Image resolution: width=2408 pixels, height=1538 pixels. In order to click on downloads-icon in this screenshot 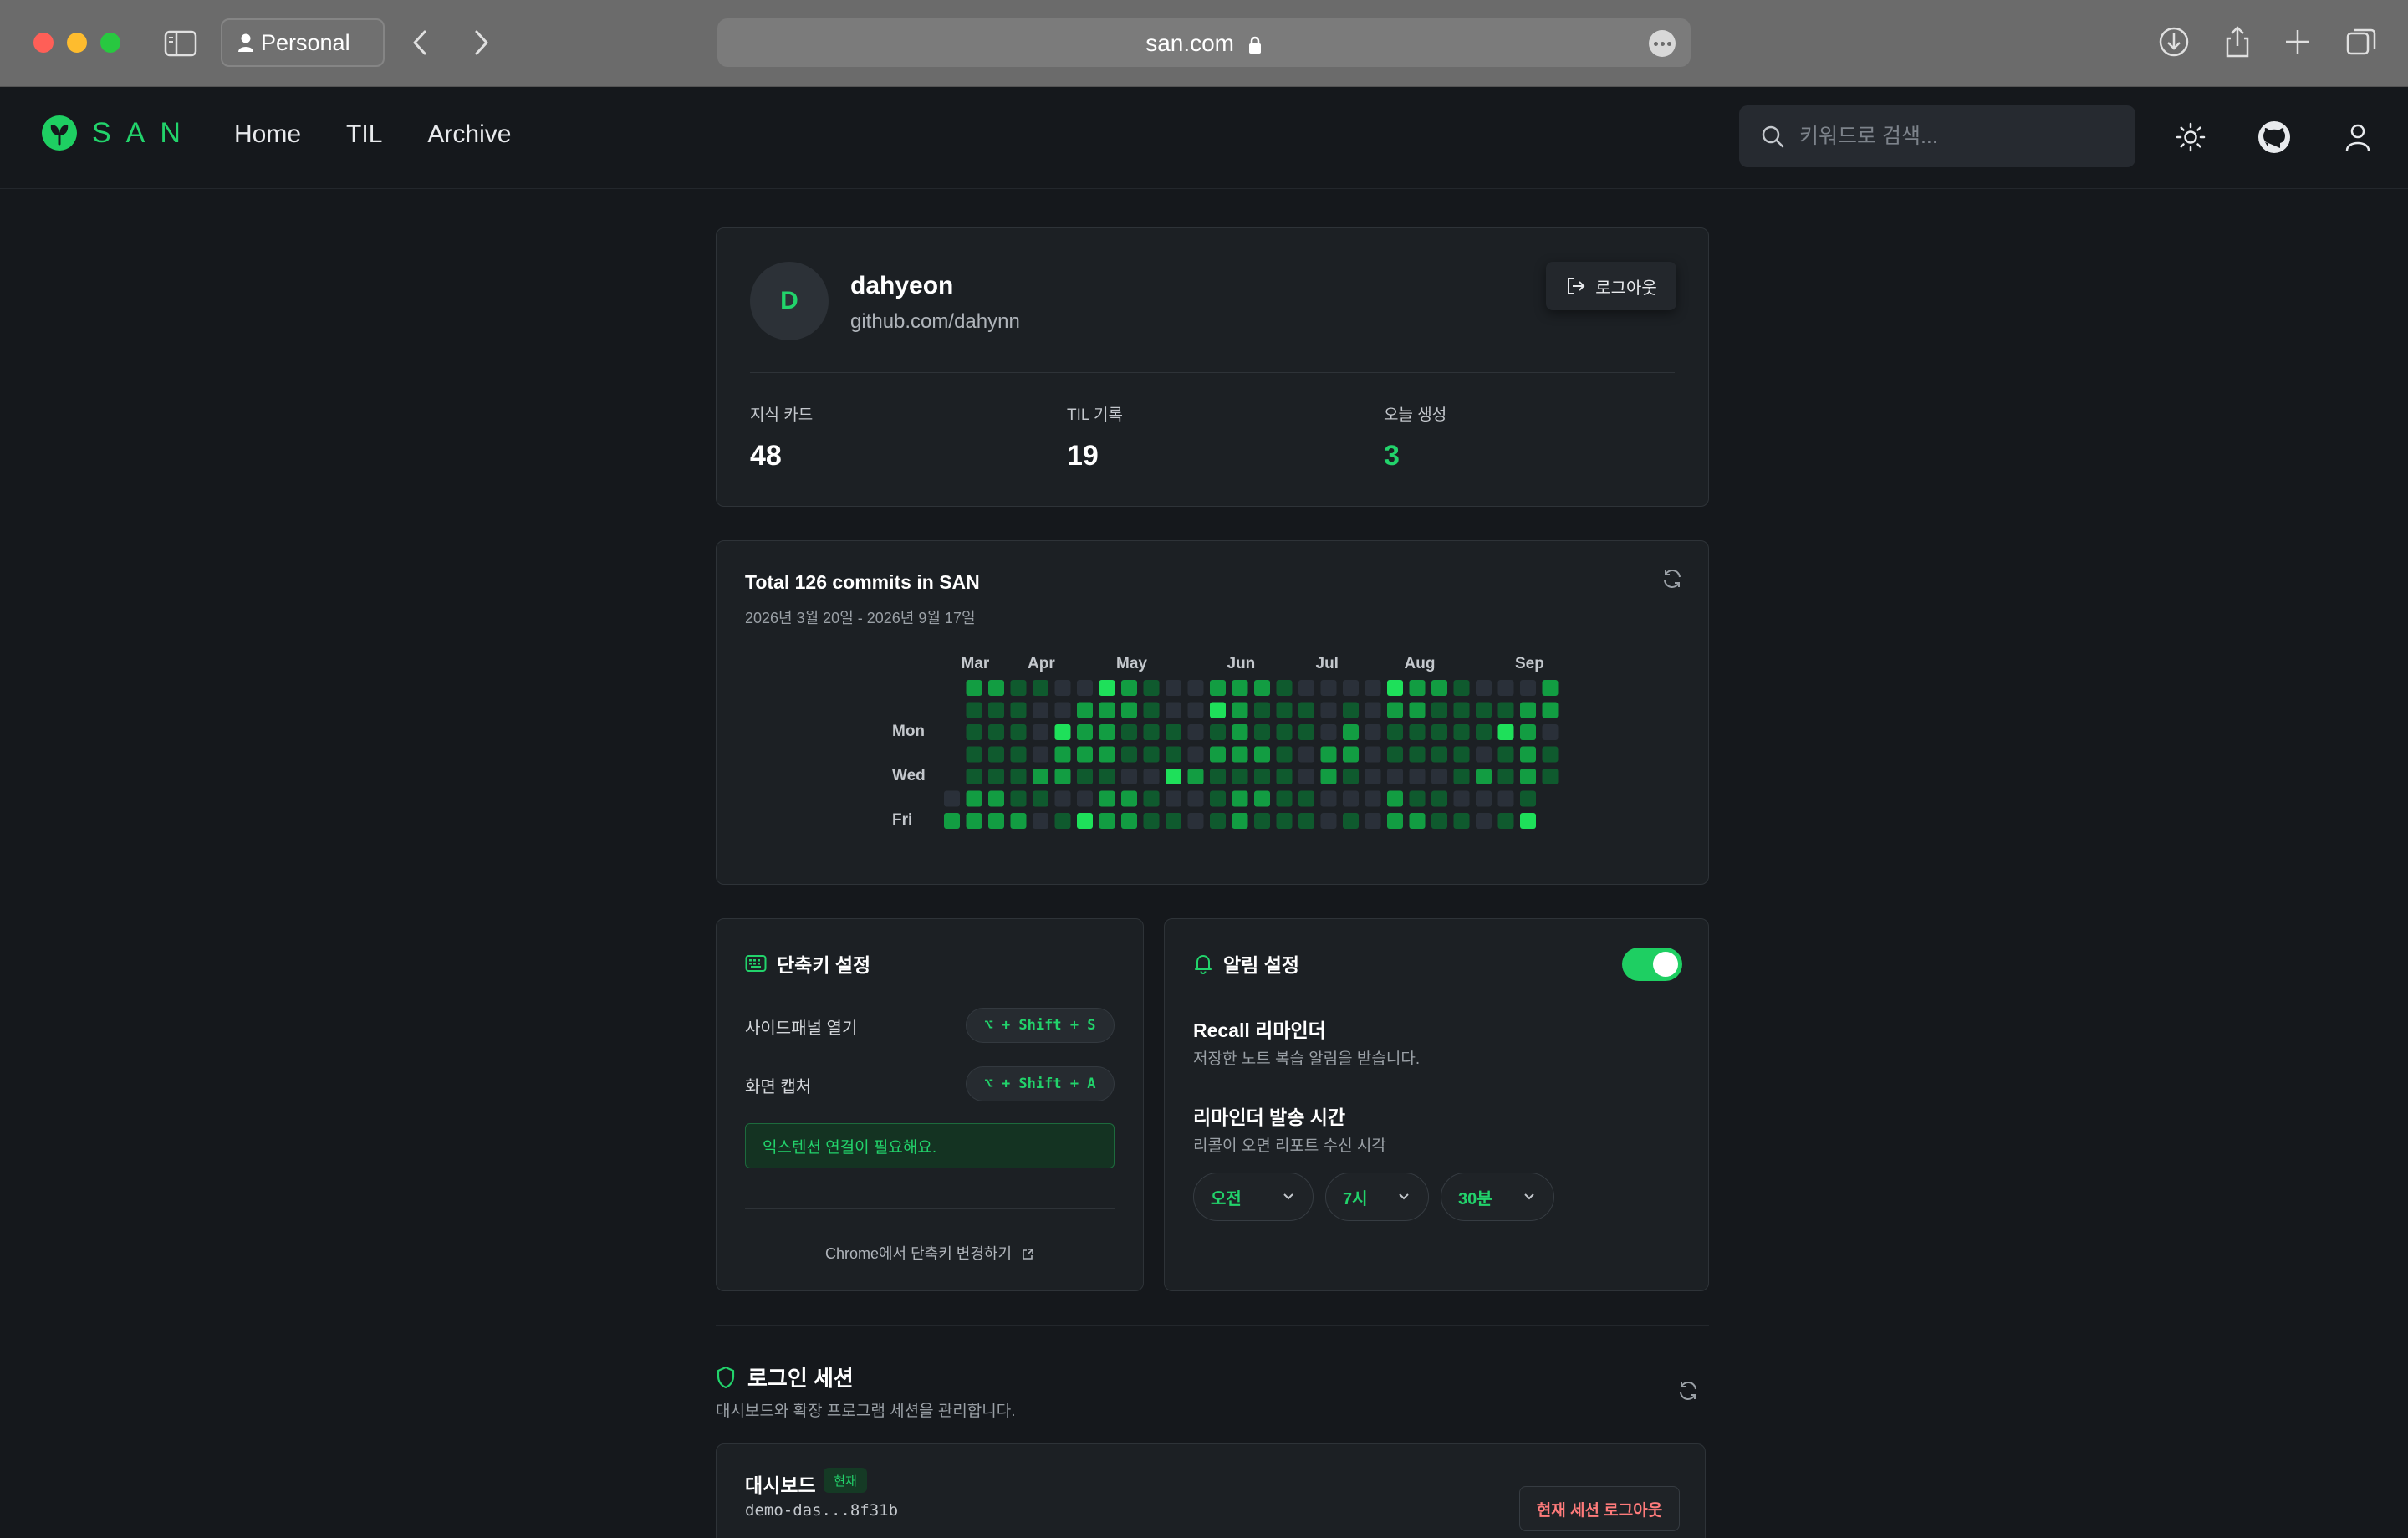, I will do `click(2174, 42)`.